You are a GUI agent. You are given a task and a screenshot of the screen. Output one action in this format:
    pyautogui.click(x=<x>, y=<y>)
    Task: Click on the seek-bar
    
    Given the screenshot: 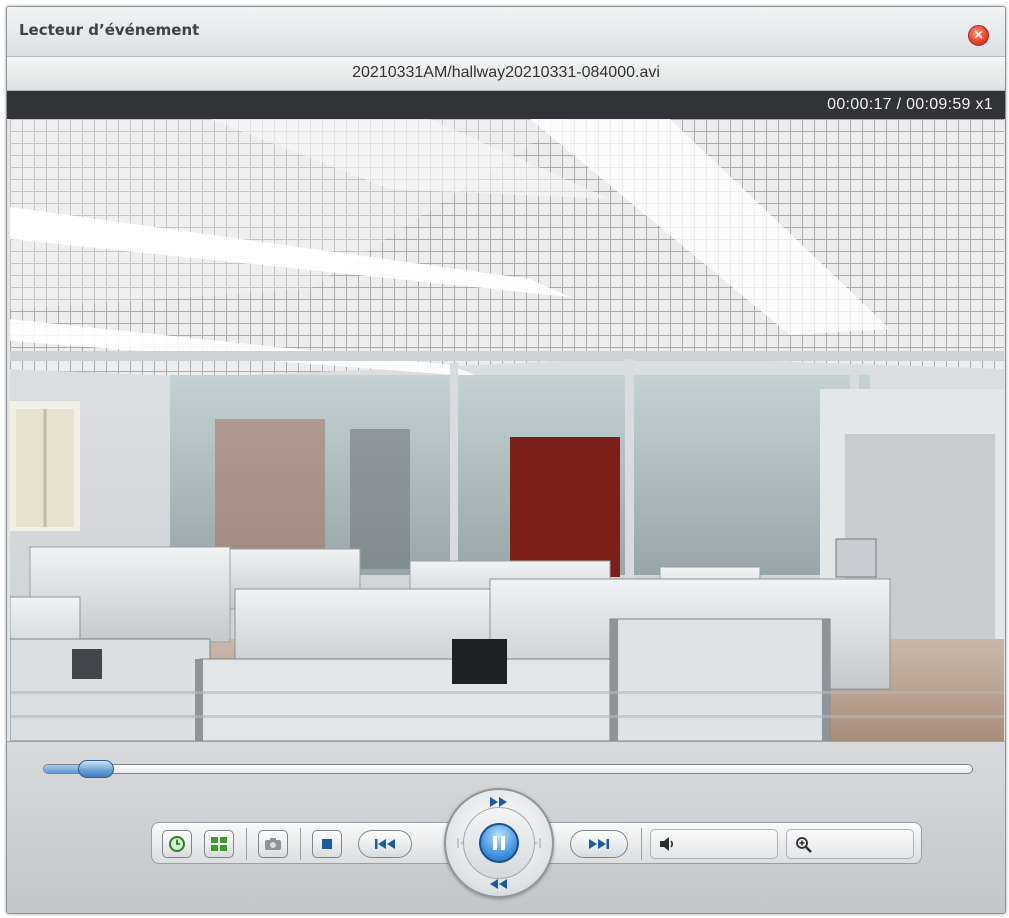 What is the action you would take?
    pyautogui.click(x=508, y=769)
    